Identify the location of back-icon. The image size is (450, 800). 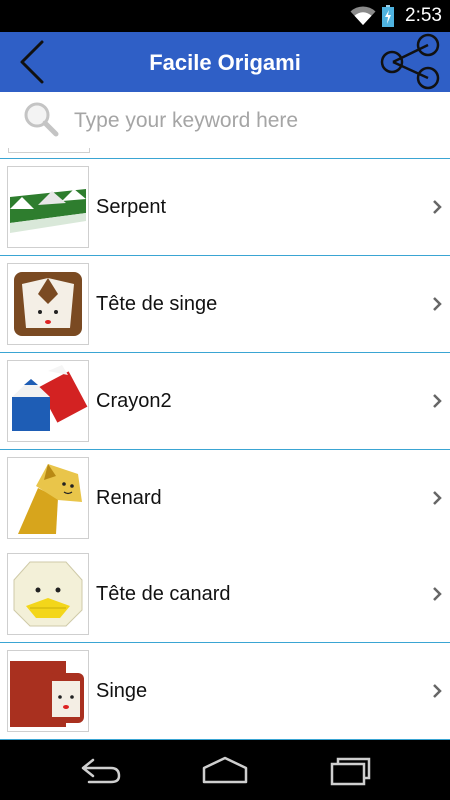
(101, 771).